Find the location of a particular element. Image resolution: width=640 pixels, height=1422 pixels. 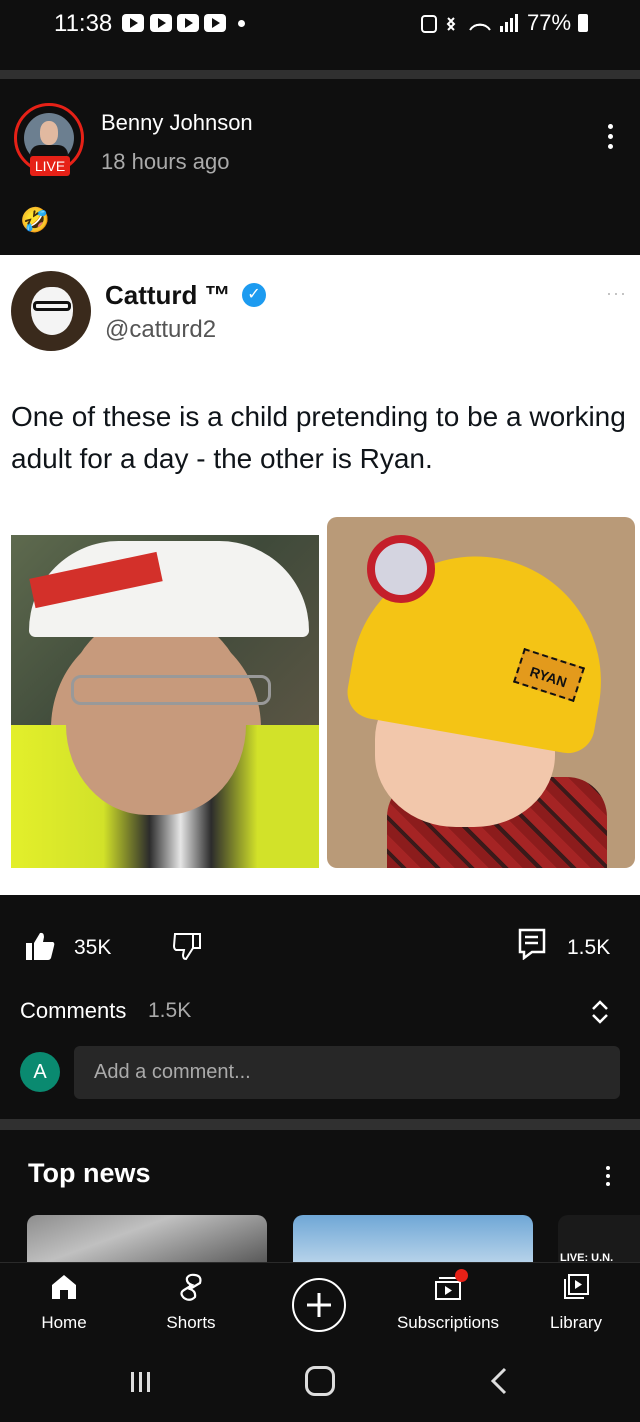

like-count: 35K is located at coordinates (93, 947).